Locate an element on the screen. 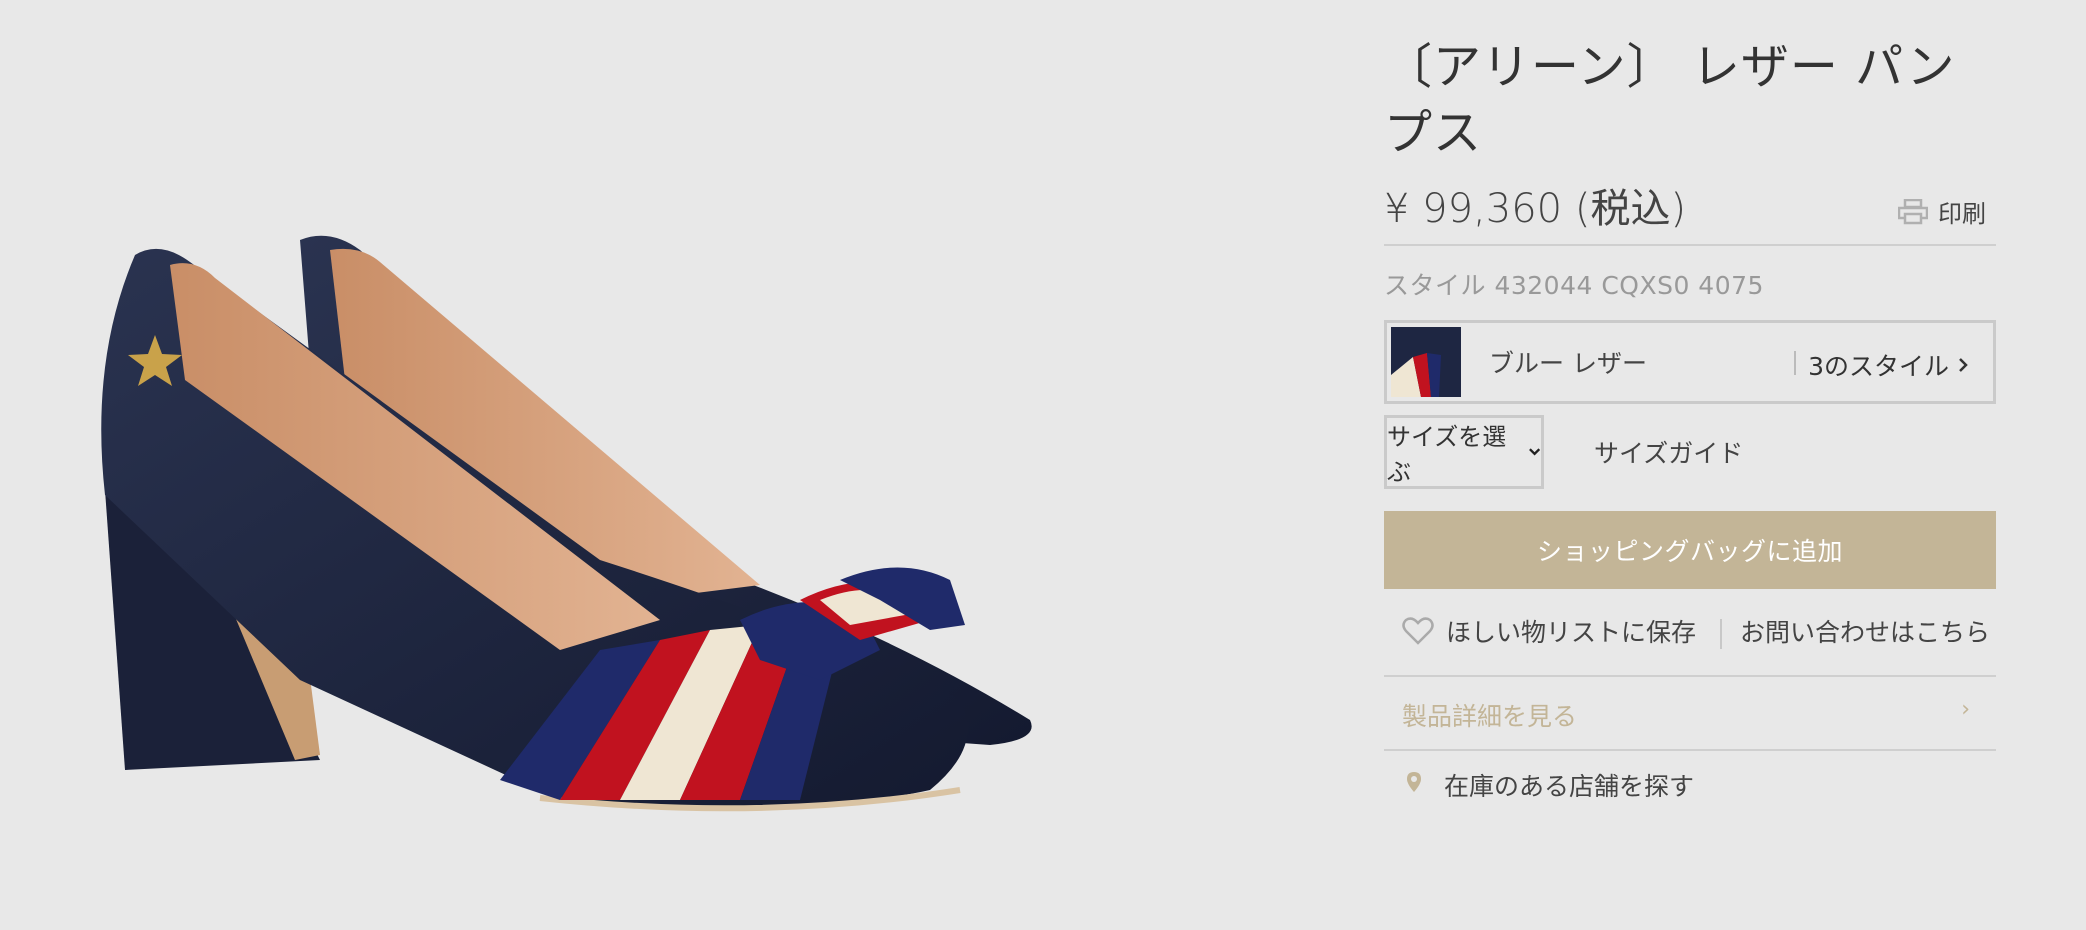  wishlist-button: ほしい物リストに保存 is located at coordinates (1549, 631).